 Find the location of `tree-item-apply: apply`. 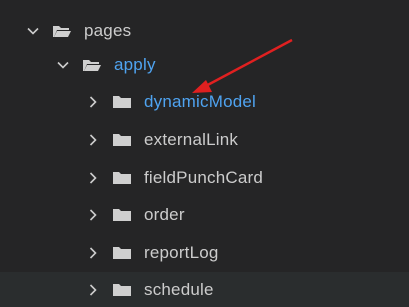

tree-item-apply: apply is located at coordinates (204, 65).